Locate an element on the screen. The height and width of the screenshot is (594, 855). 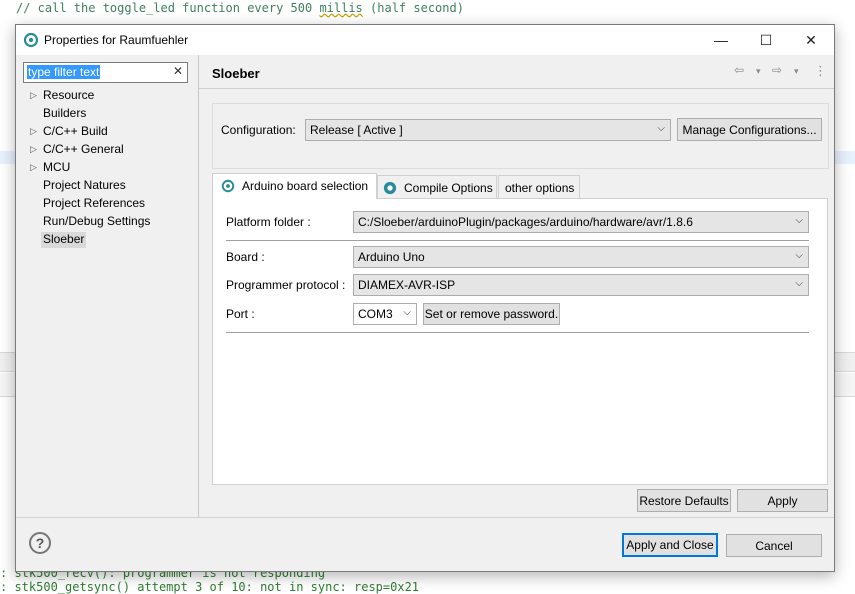
programmer-protocol-label: Programmer protocol : is located at coordinates (286, 285).